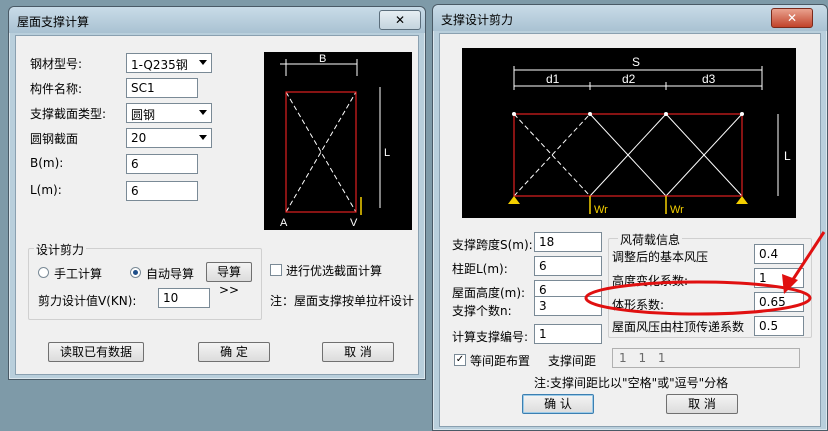  What do you see at coordinates (162, 88) in the screenshot?
I see `name-input: SC1` at bounding box center [162, 88].